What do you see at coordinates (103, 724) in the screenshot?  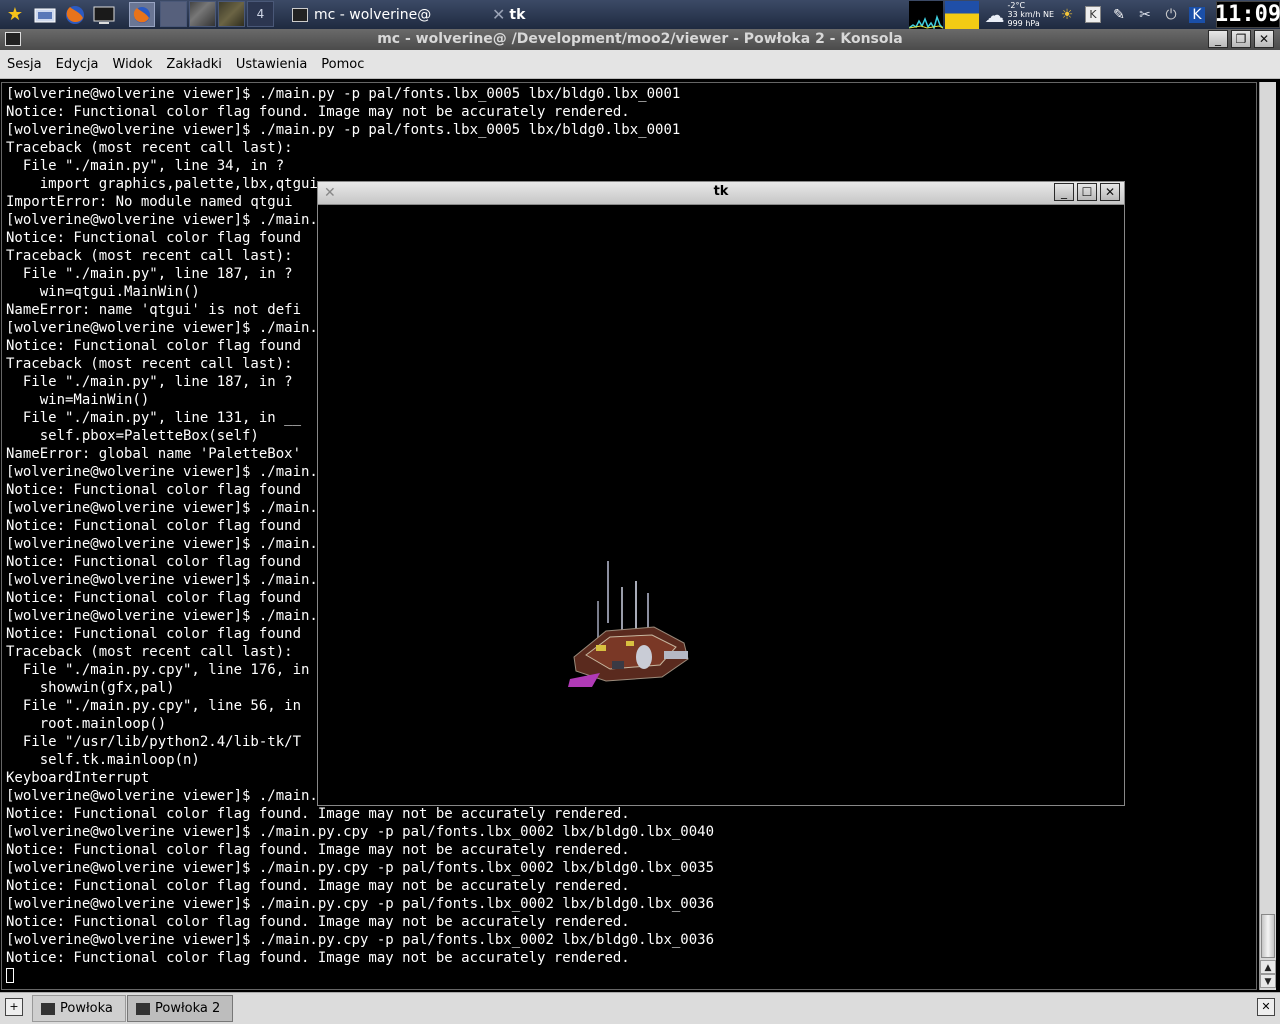 I see `terminal-line: root.mainloop()` at bounding box center [103, 724].